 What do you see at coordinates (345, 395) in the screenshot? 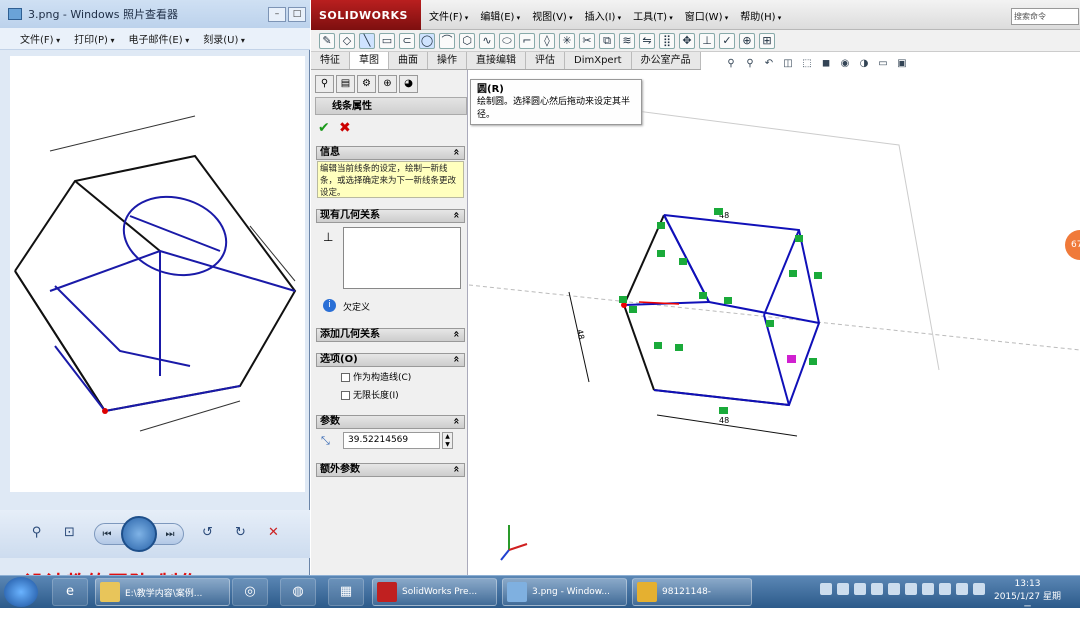
I see `infinite-length-checkbox` at bounding box center [345, 395].